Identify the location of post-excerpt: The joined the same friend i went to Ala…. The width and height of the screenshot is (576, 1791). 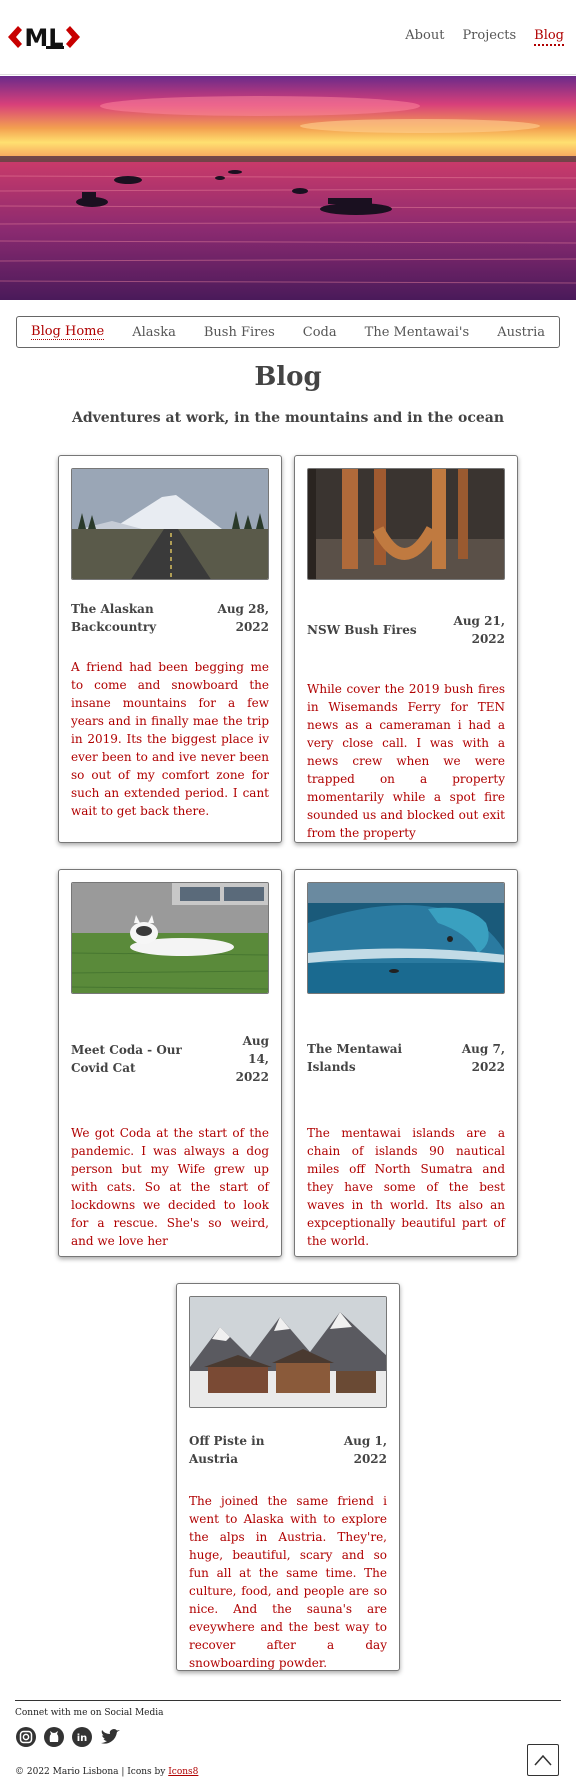
(288, 1582).